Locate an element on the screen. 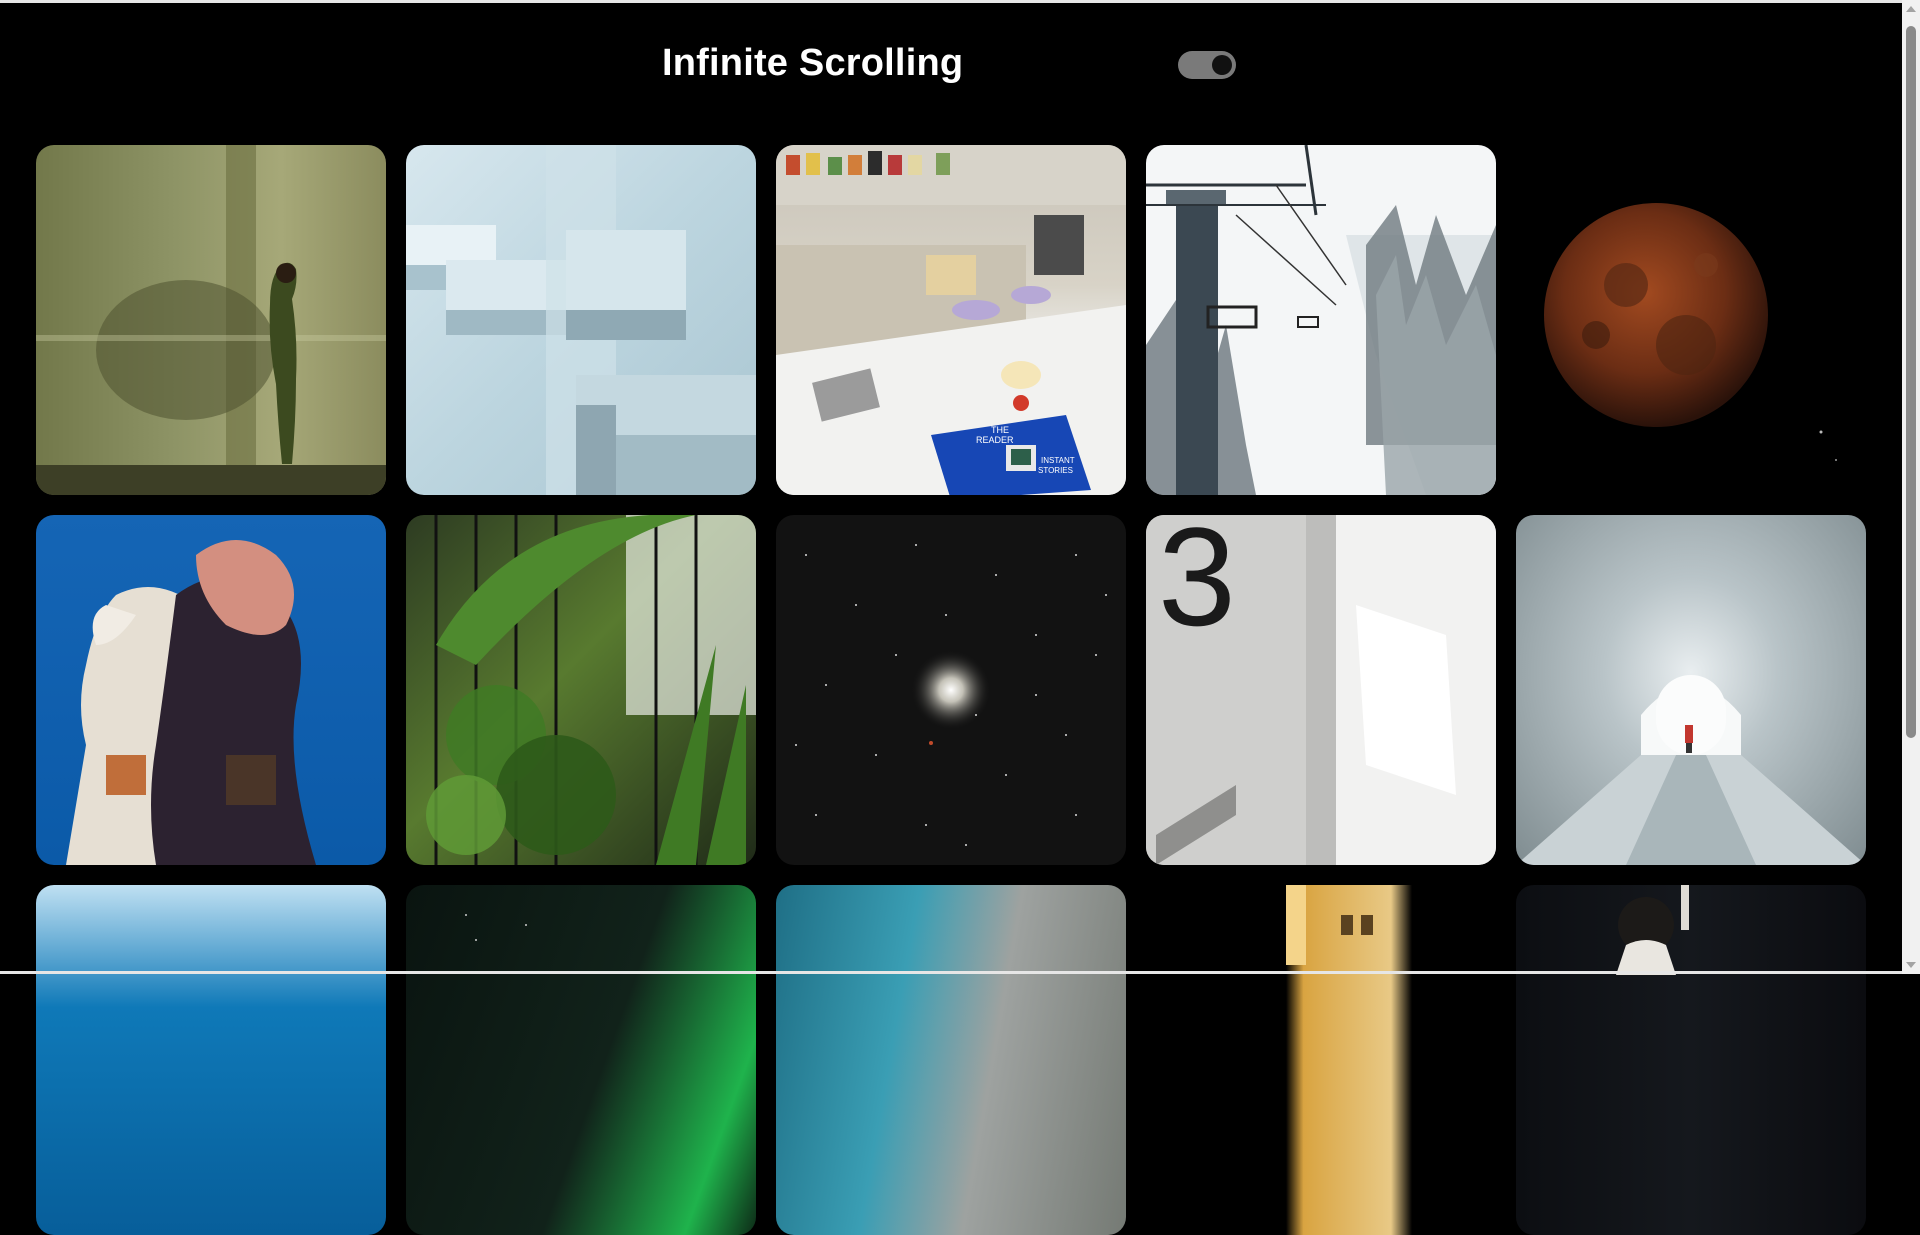 This screenshot has width=1920, height=1235. gallery-tile-wall-number-three: 3 is located at coordinates (1321, 690).